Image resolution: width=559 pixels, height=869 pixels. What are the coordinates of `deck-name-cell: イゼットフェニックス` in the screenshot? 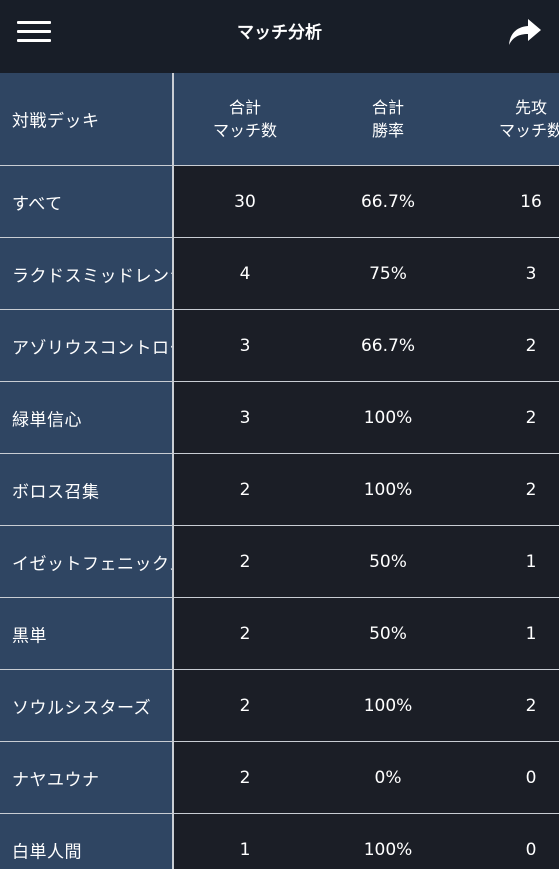 It's located at (87, 561).